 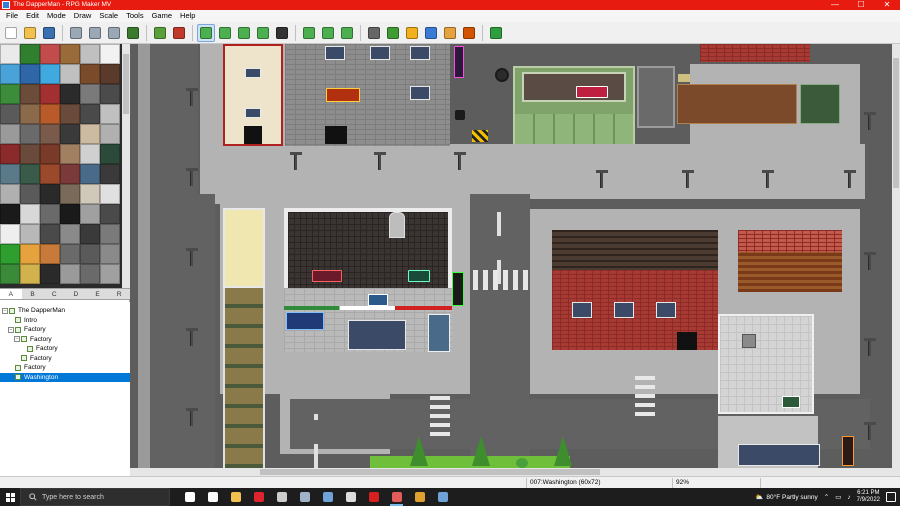 I want to click on minimize-button: —, so click(x=835, y=5).